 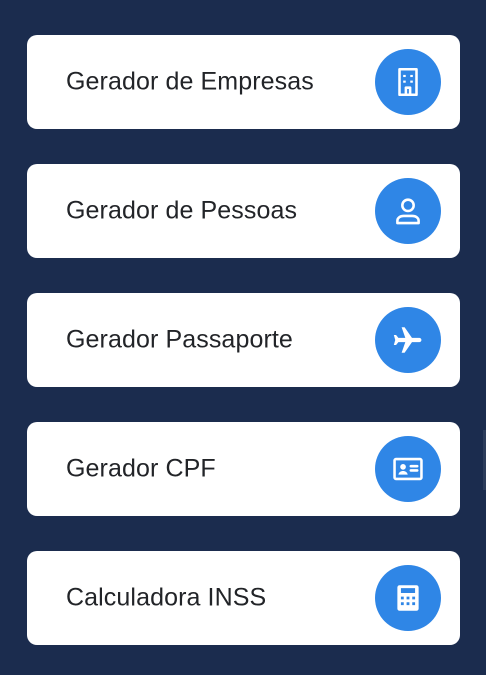 What do you see at coordinates (141, 468) in the screenshot?
I see `card-label: Gerador CPF` at bounding box center [141, 468].